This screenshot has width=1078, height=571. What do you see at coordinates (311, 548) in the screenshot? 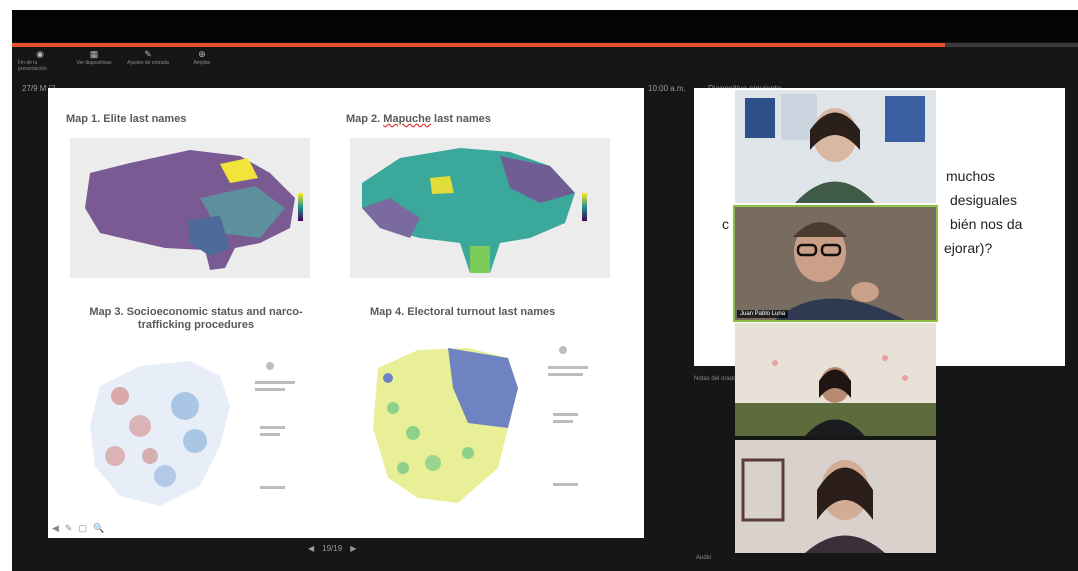
I see `prev-slide-button: ◀` at bounding box center [311, 548].